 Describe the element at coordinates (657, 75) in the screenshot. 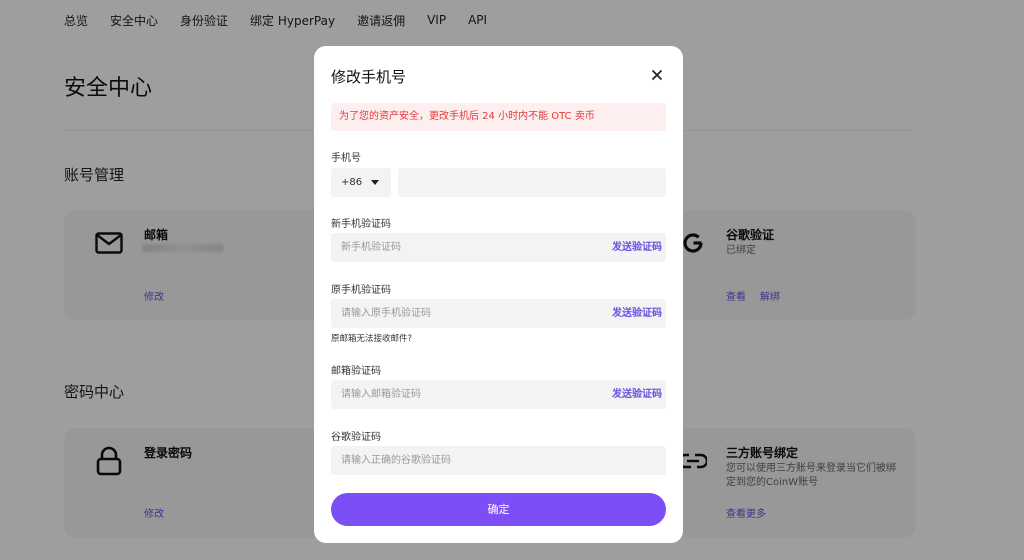

I see `close-icon` at that location.